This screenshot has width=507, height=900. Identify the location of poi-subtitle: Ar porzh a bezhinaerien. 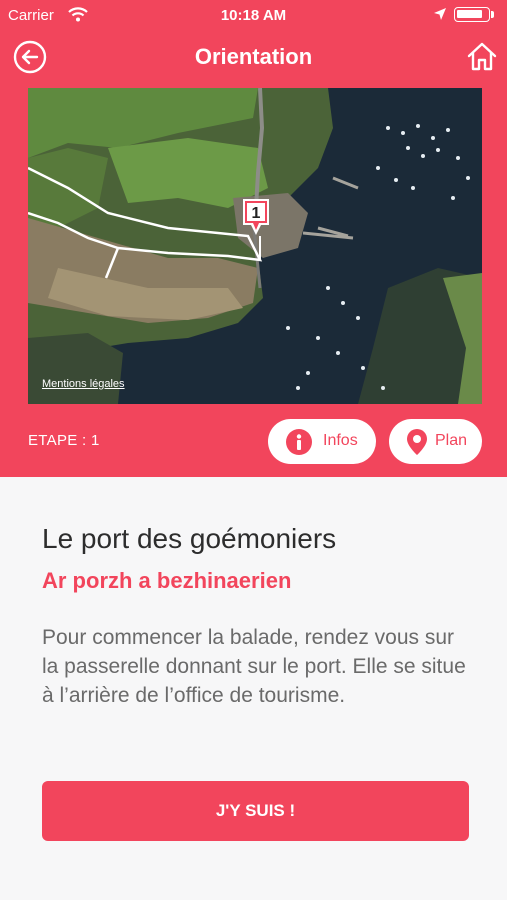
(167, 580).